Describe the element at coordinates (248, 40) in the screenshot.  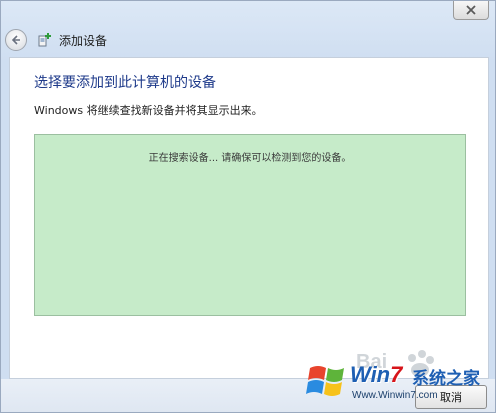
I see `title-bar: 添加设备` at that location.